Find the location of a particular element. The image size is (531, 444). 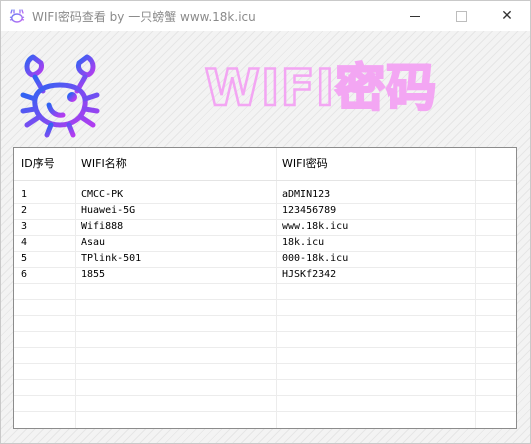

cell-wifi-name: Huawei-5G is located at coordinates (108, 210).